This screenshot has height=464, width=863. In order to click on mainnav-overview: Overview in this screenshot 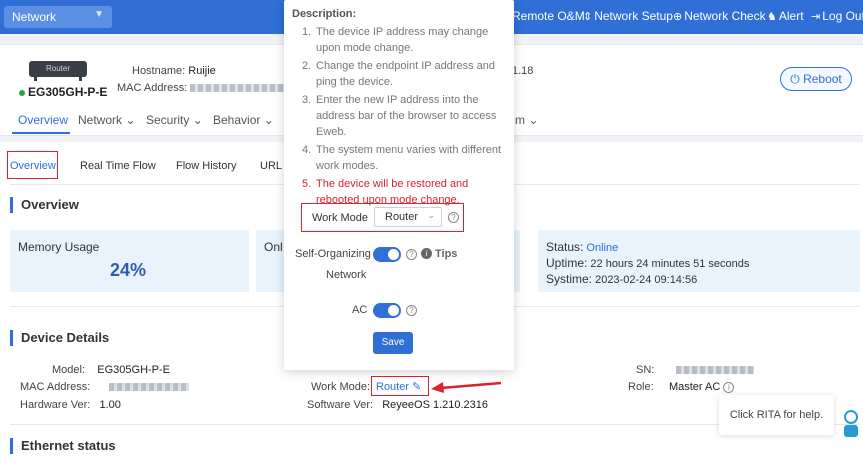, I will do `click(43, 120)`.